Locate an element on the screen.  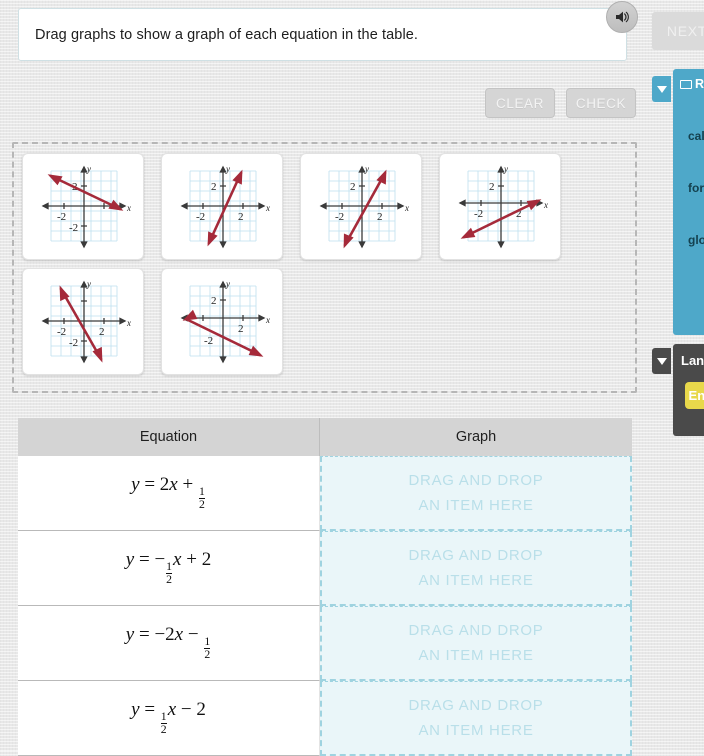
equation-cell: y = −2x − 1 2 is located at coordinates (169, 643).